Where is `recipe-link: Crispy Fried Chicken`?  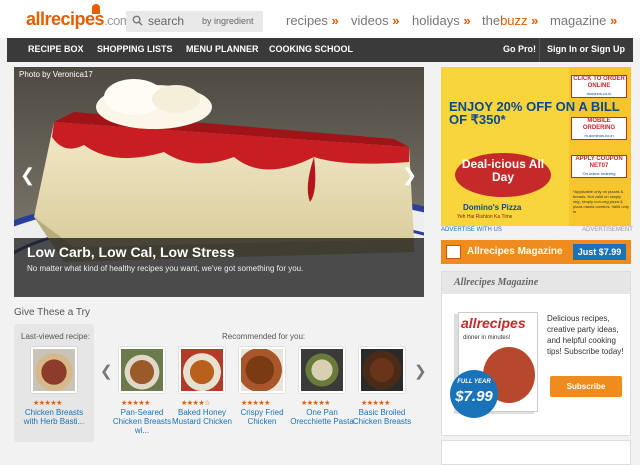
recipe-link: Crispy Fried Chicken is located at coordinates (262, 417).